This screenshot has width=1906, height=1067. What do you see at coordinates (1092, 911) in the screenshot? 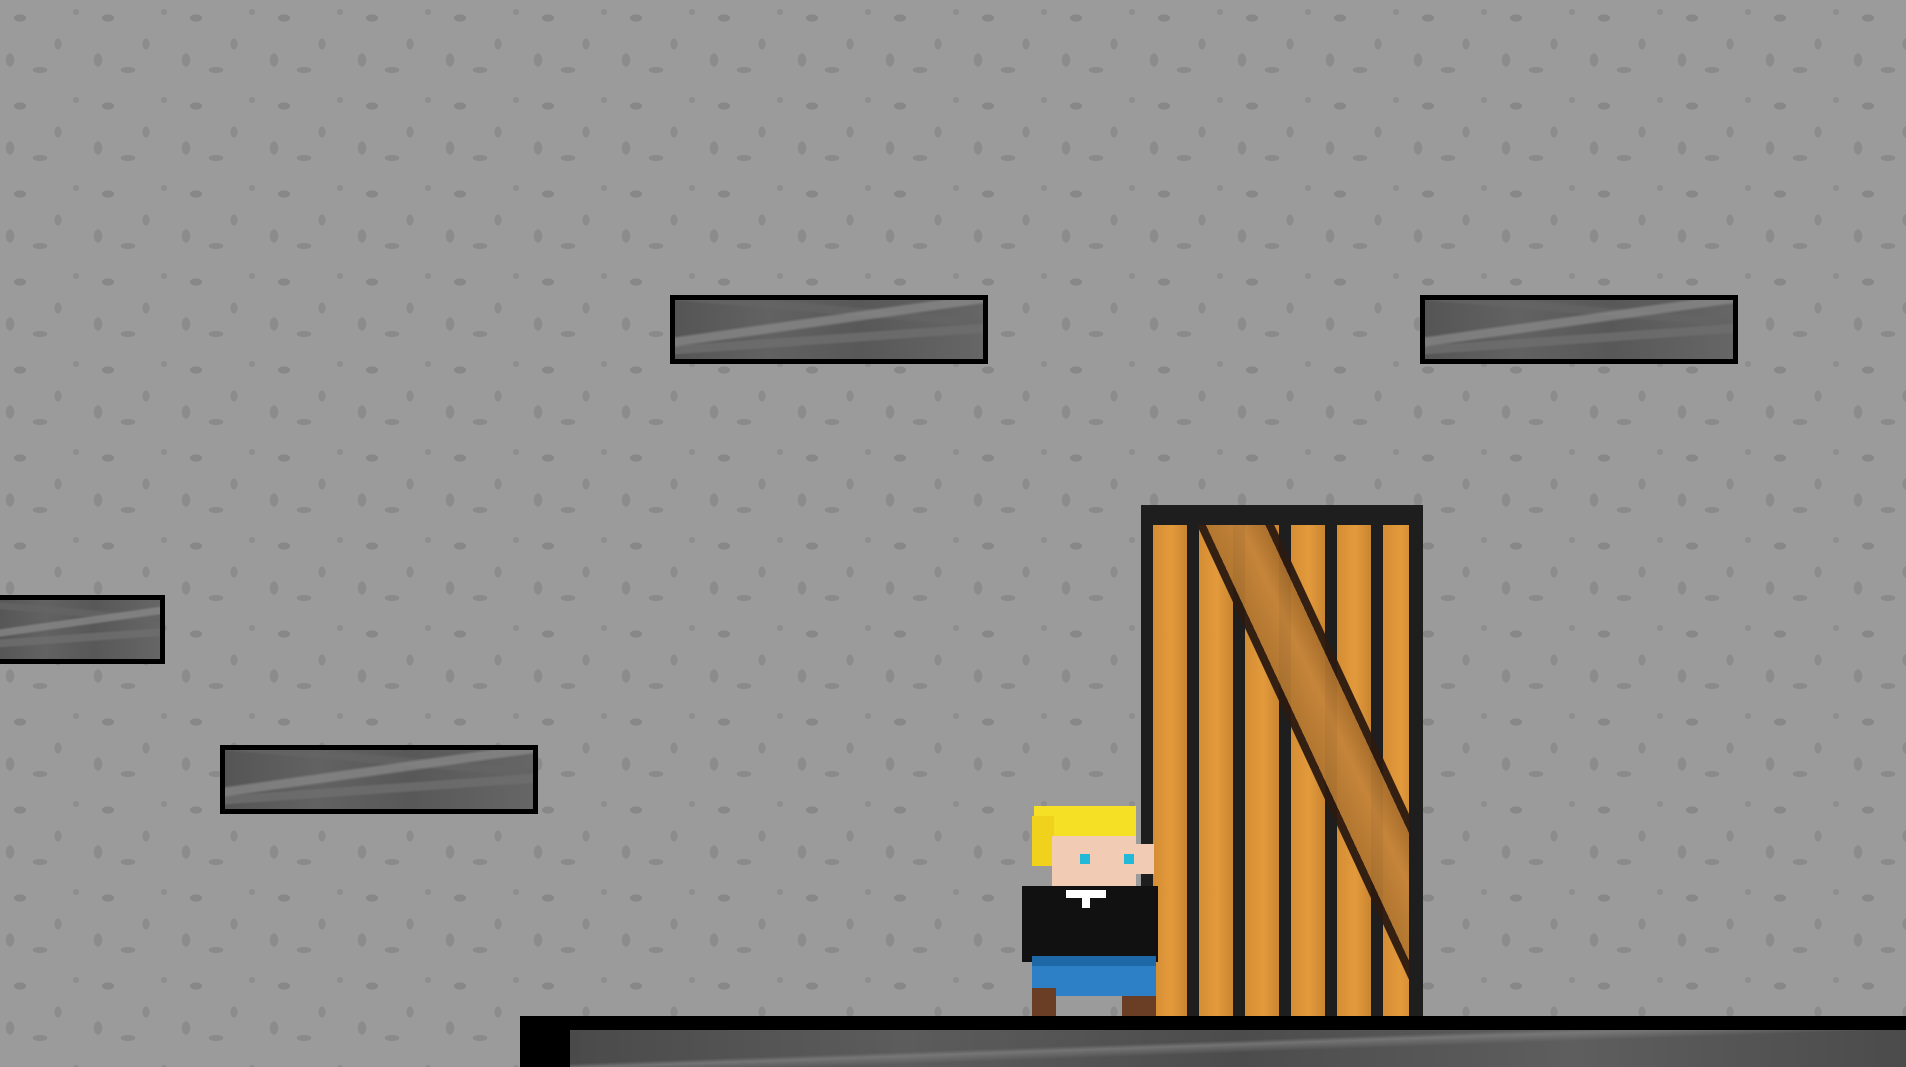
I see `player-character` at bounding box center [1092, 911].